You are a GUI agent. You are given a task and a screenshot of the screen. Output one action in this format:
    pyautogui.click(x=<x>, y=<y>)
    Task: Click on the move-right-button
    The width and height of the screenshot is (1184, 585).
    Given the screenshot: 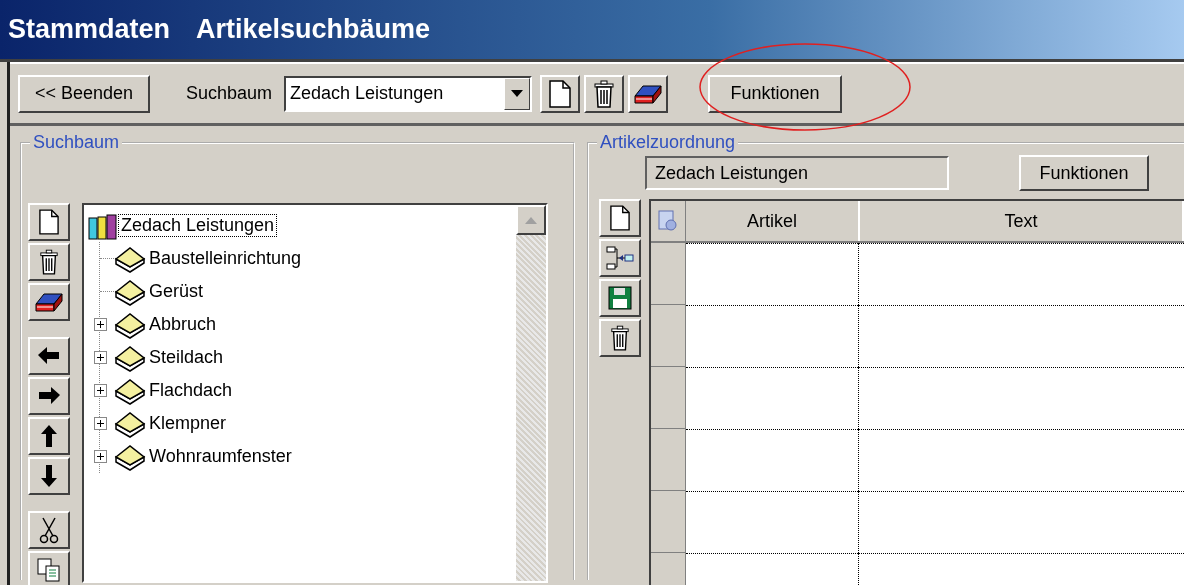 What is the action you would take?
    pyautogui.click(x=49, y=396)
    